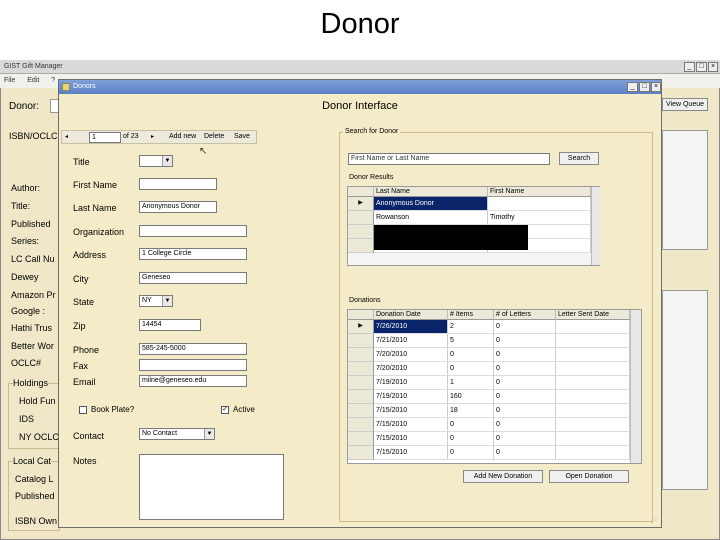 Image resolution: width=720 pixels, height=540 pixels. I want to click on donation-row-cell: 18, so click(471, 411).